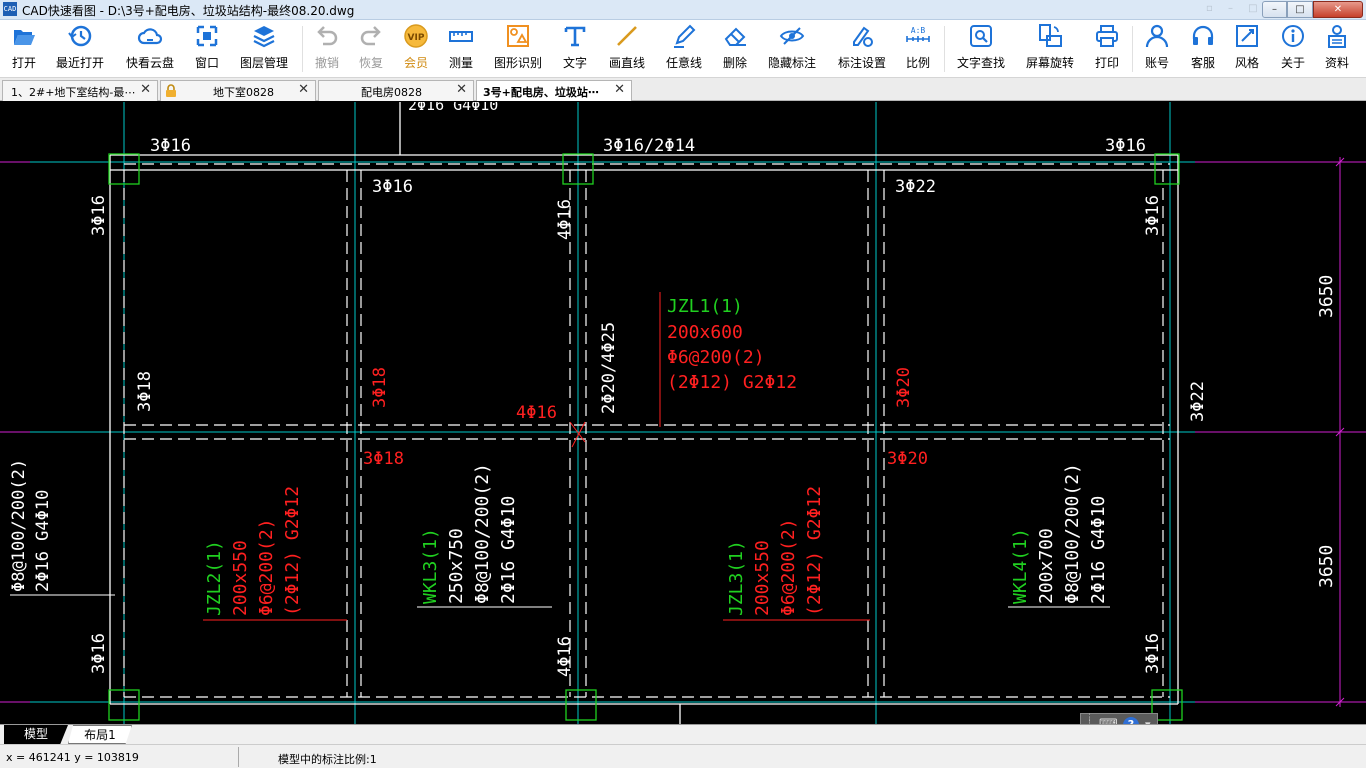  Describe the element at coordinates (80, 49) in the screenshot. I see `toolbar-recent-button: 最近打开` at that location.